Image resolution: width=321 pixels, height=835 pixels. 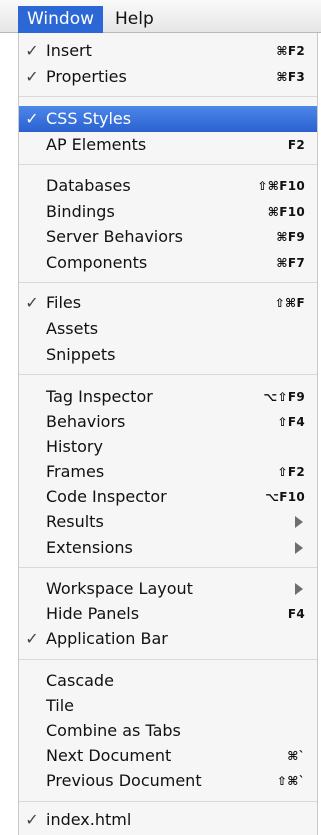 What do you see at coordinates (86, 76) in the screenshot?
I see `menu-item-label: Properties` at bounding box center [86, 76].